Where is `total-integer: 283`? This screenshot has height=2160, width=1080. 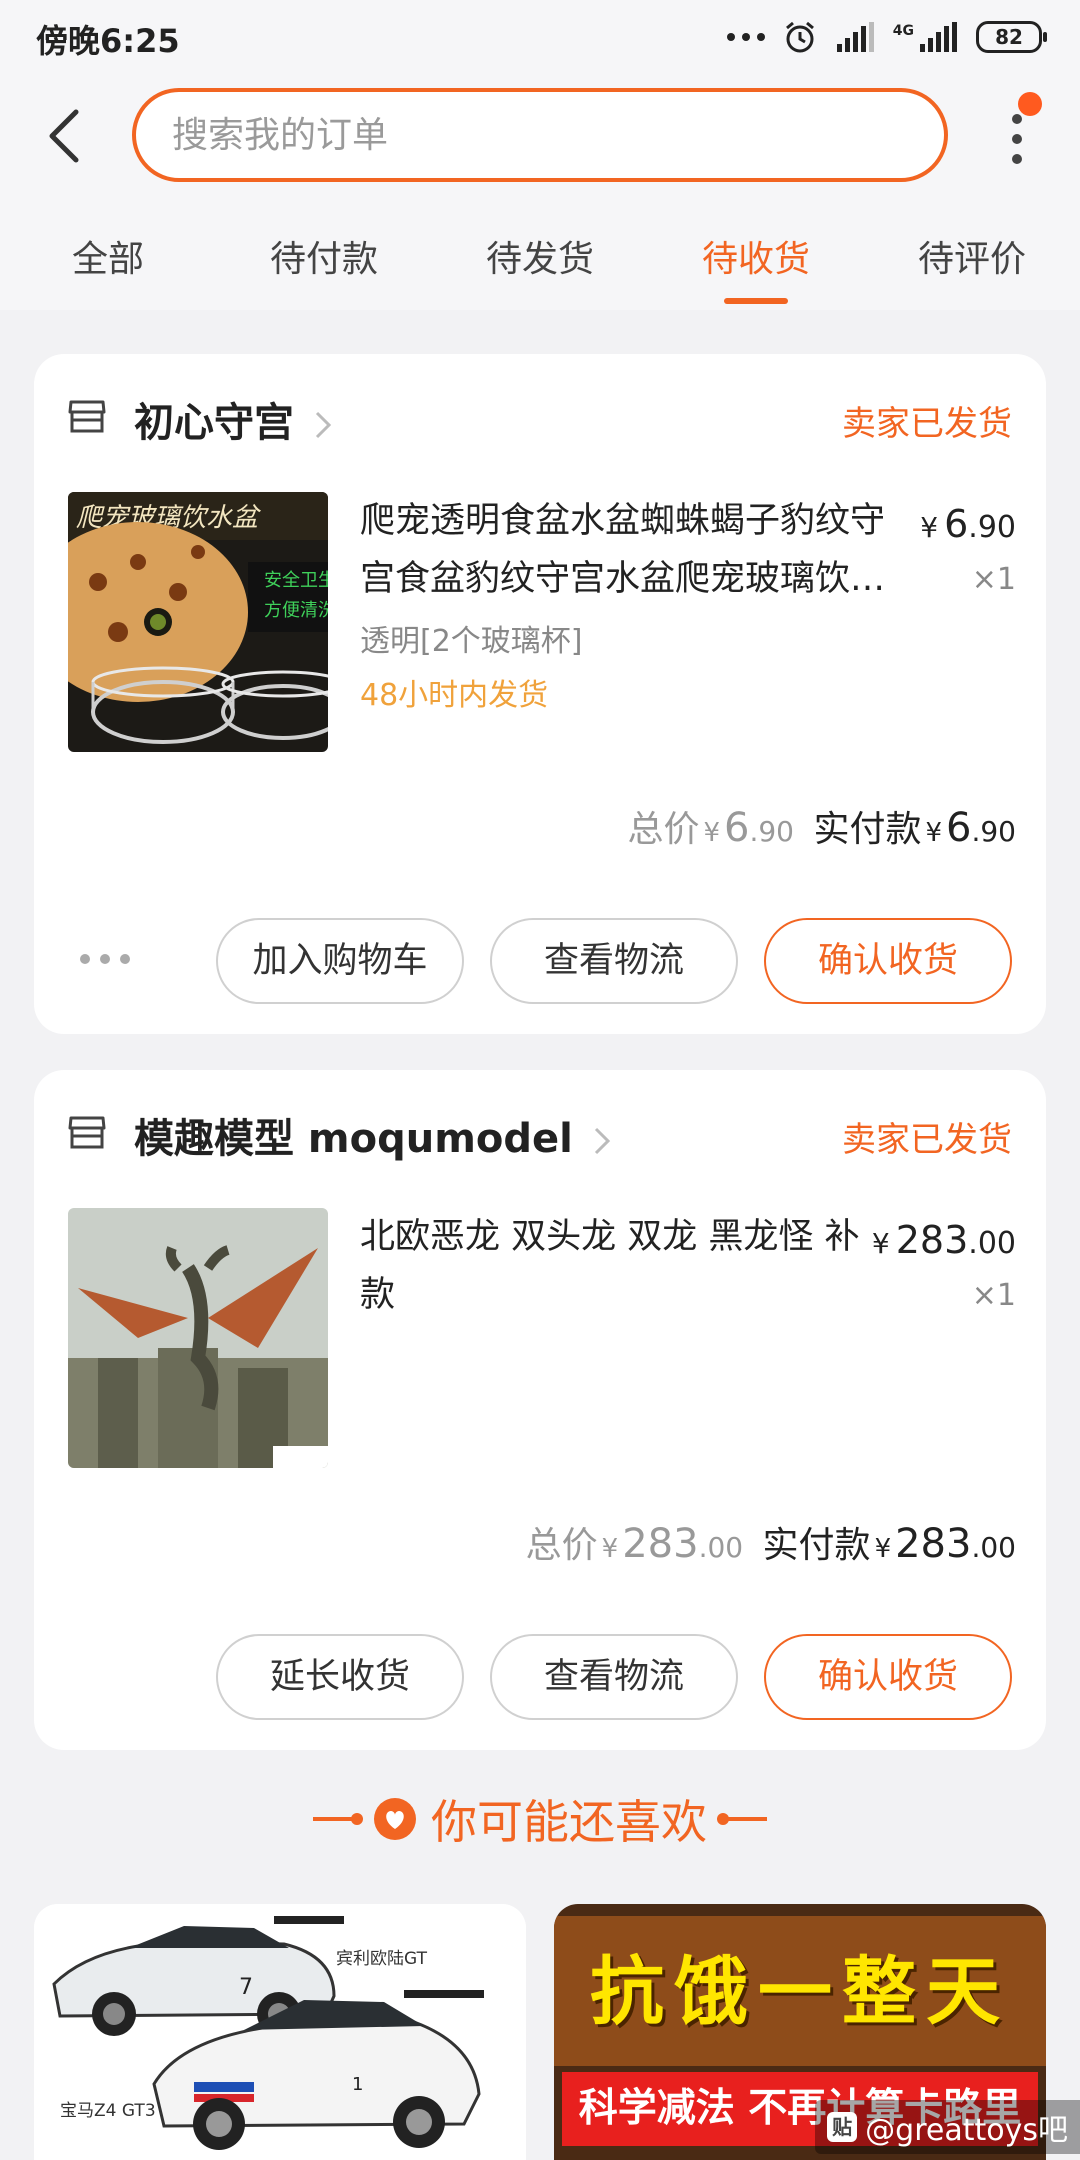
total-integer: 283 is located at coordinates (660, 1544).